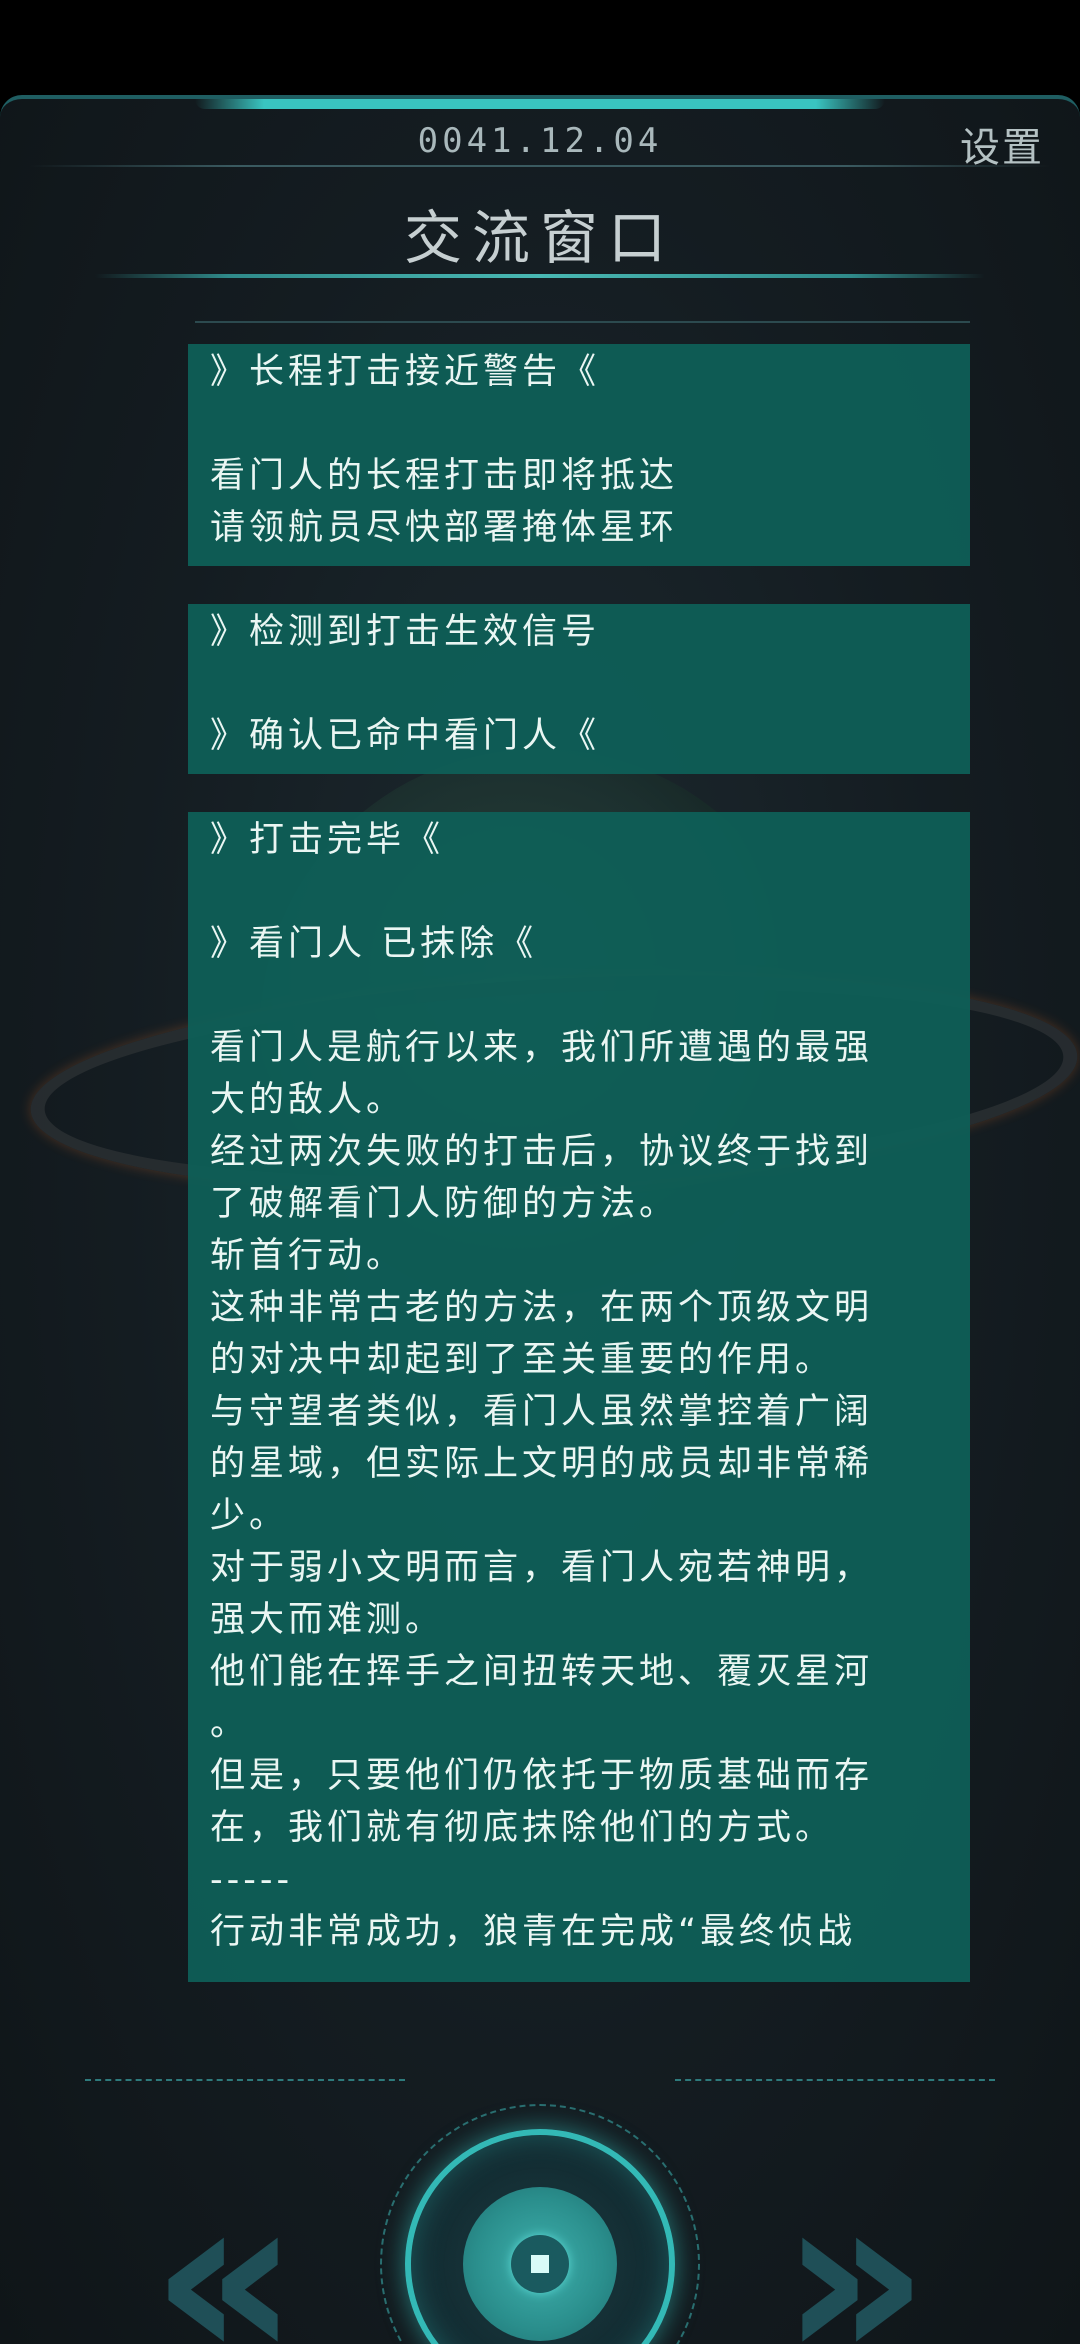  I want to click on top-glow-bar, so click(540, 104).